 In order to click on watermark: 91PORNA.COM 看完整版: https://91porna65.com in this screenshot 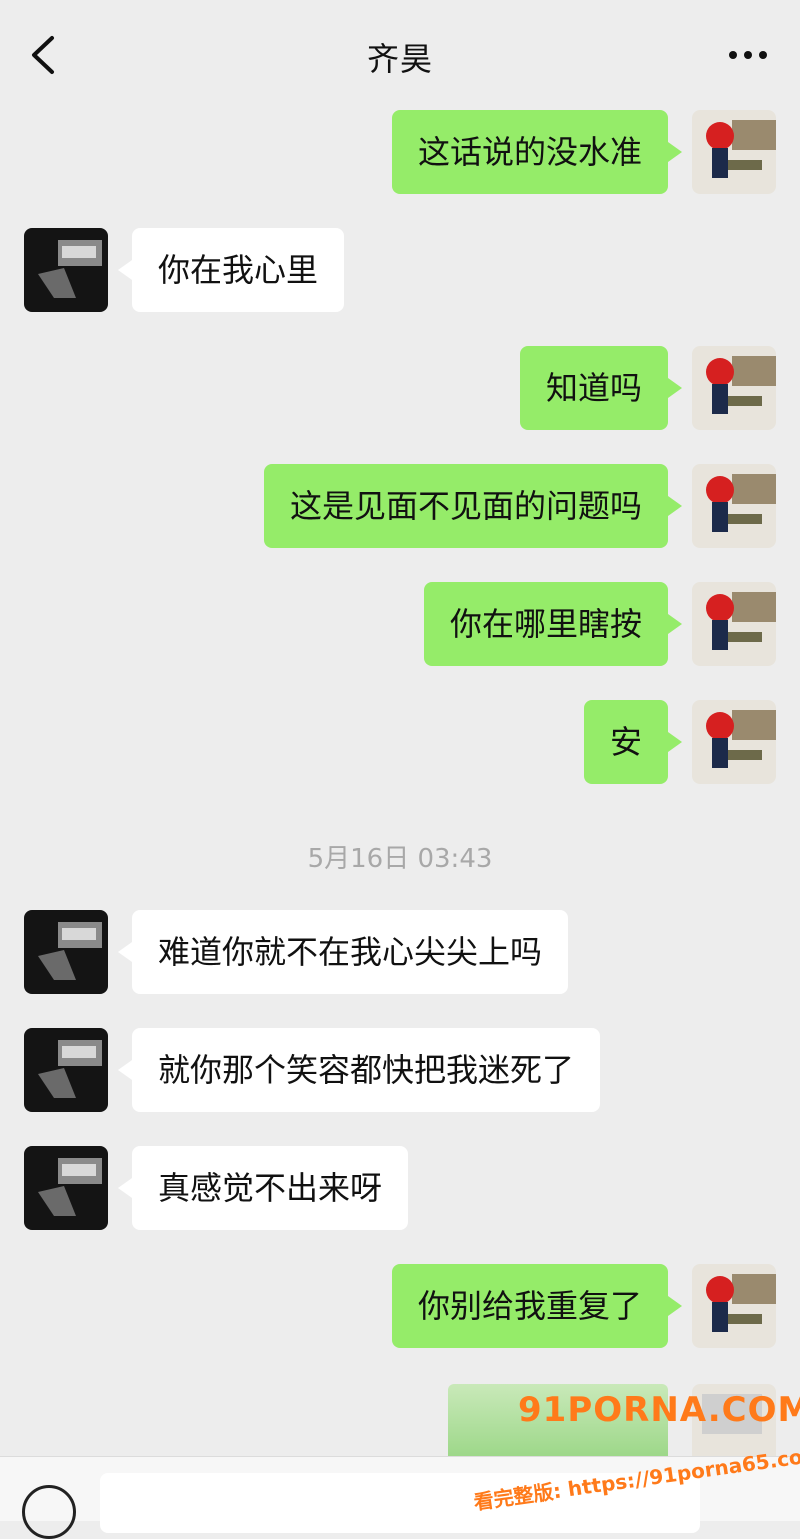, I will do `click(636, 1455)`.